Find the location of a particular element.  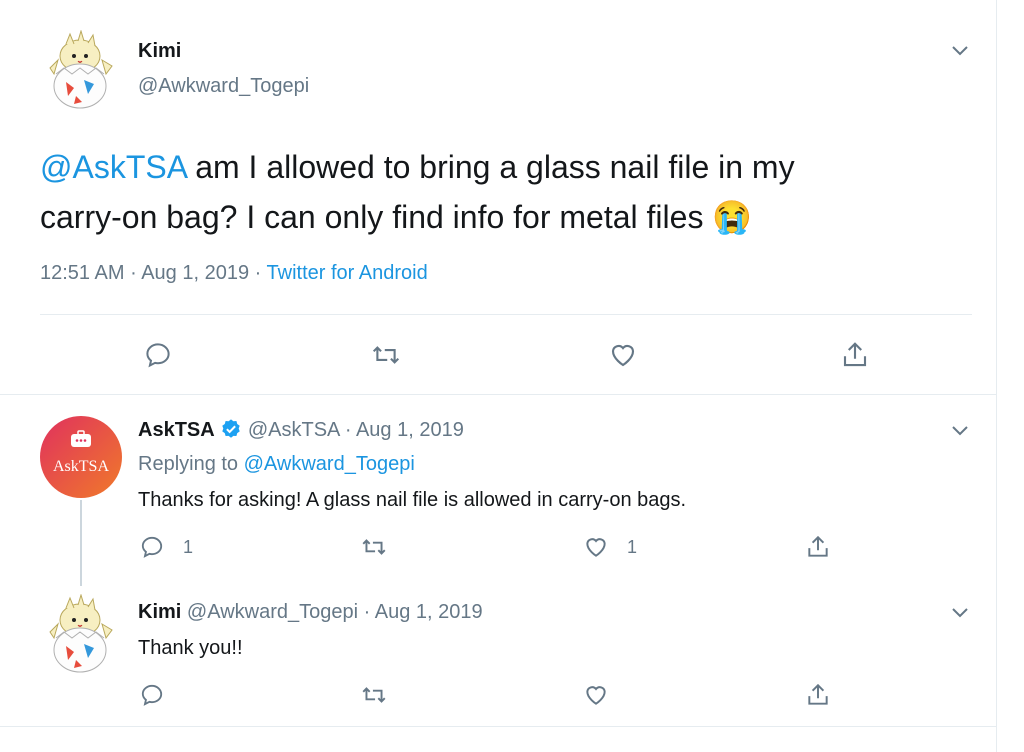

reply-button is located at coordinates (158, 355).